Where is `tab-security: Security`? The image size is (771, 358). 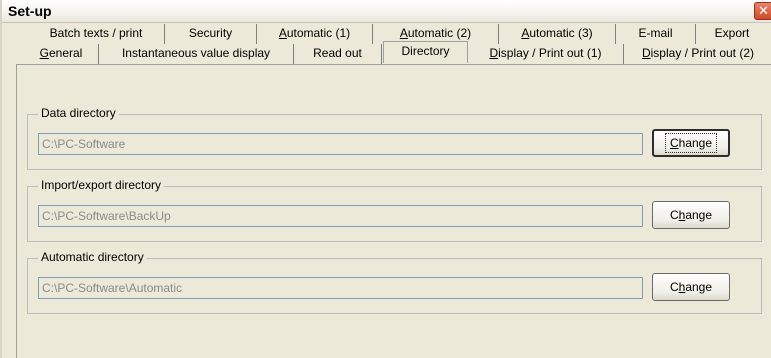
tab-security: Security is located at coordinates (211, 34).